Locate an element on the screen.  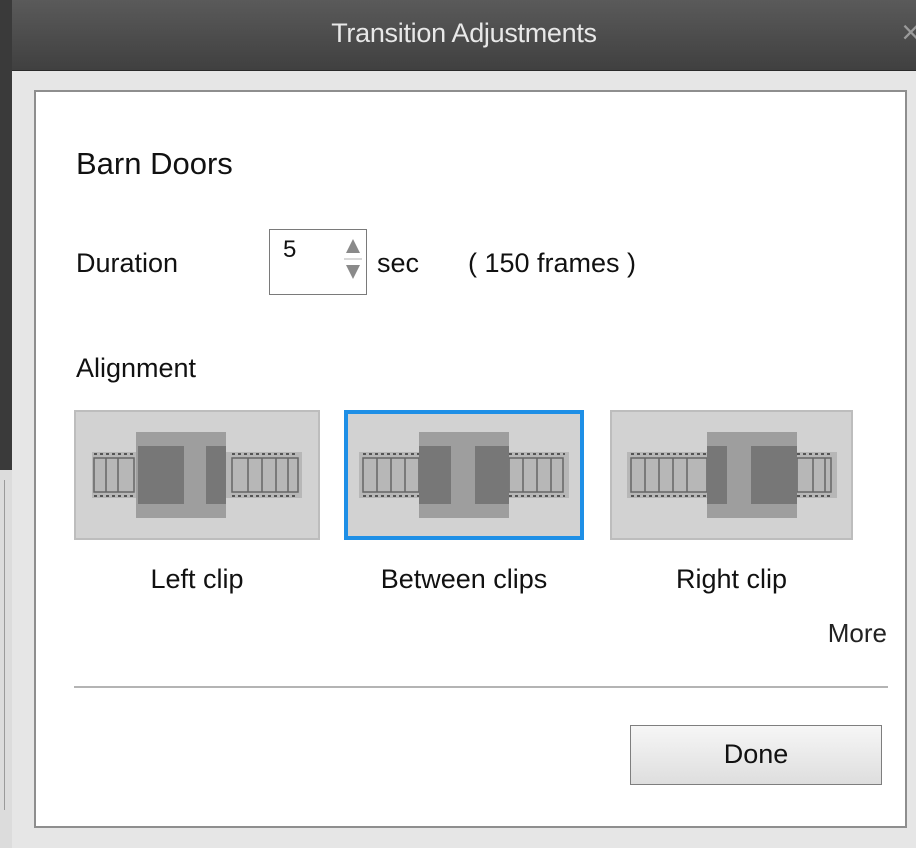
close-icon: × is located at coordinates (908, 32).